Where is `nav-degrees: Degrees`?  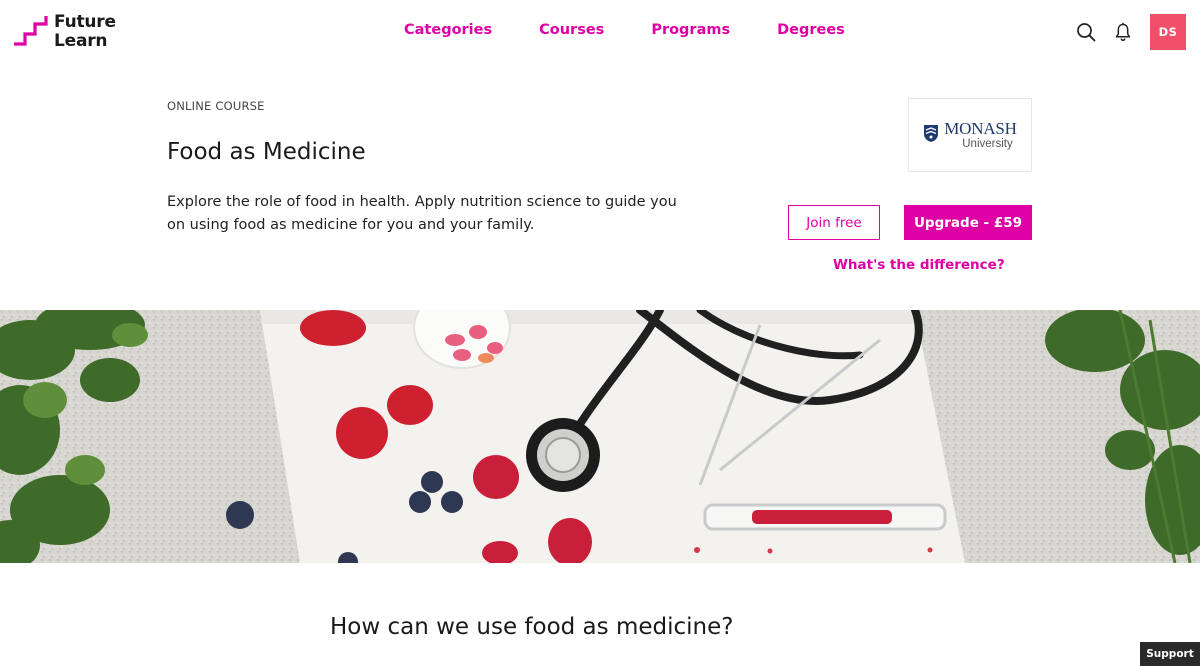
nav-degrees: Degrees is located at coordinates (811, 30).